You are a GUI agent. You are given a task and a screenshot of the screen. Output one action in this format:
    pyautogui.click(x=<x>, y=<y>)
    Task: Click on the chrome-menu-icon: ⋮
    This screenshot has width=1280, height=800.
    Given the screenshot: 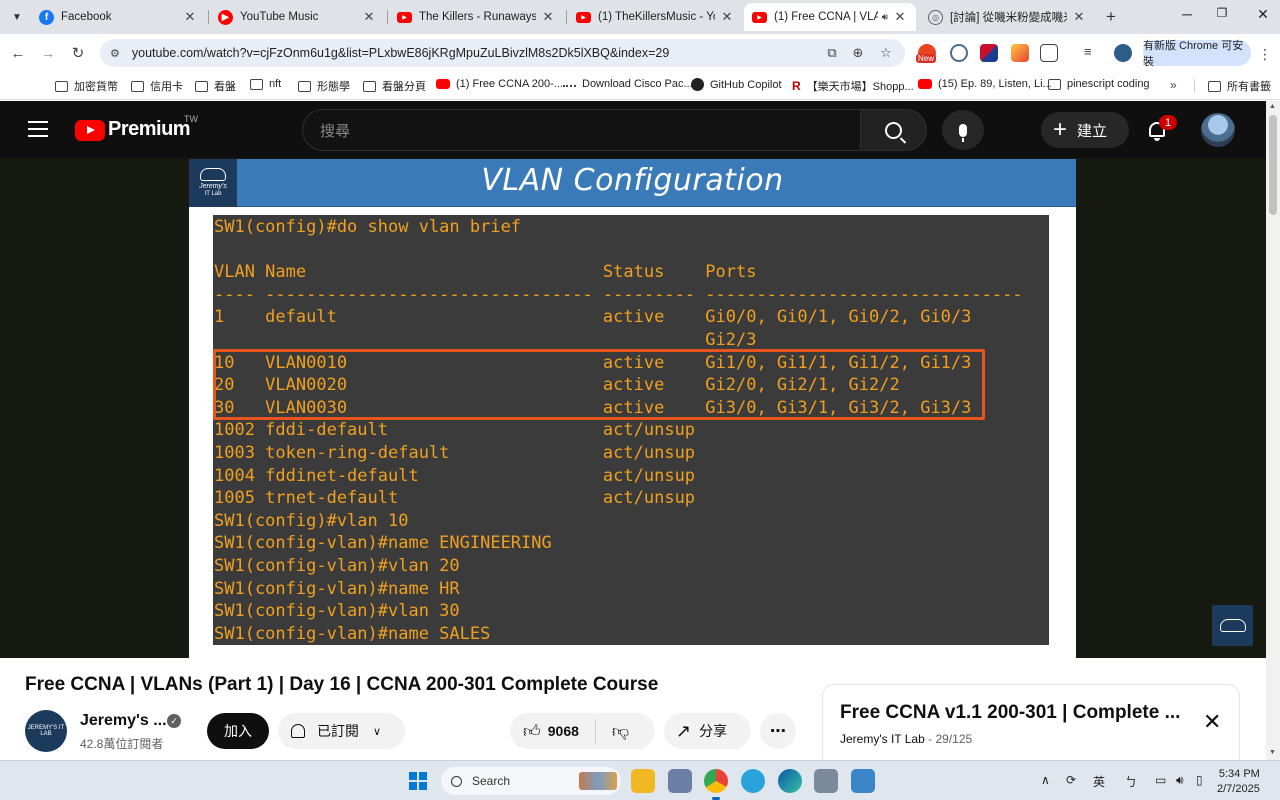 What is the action you would take?
    pyautogui.click(x=1265, y=54)
    